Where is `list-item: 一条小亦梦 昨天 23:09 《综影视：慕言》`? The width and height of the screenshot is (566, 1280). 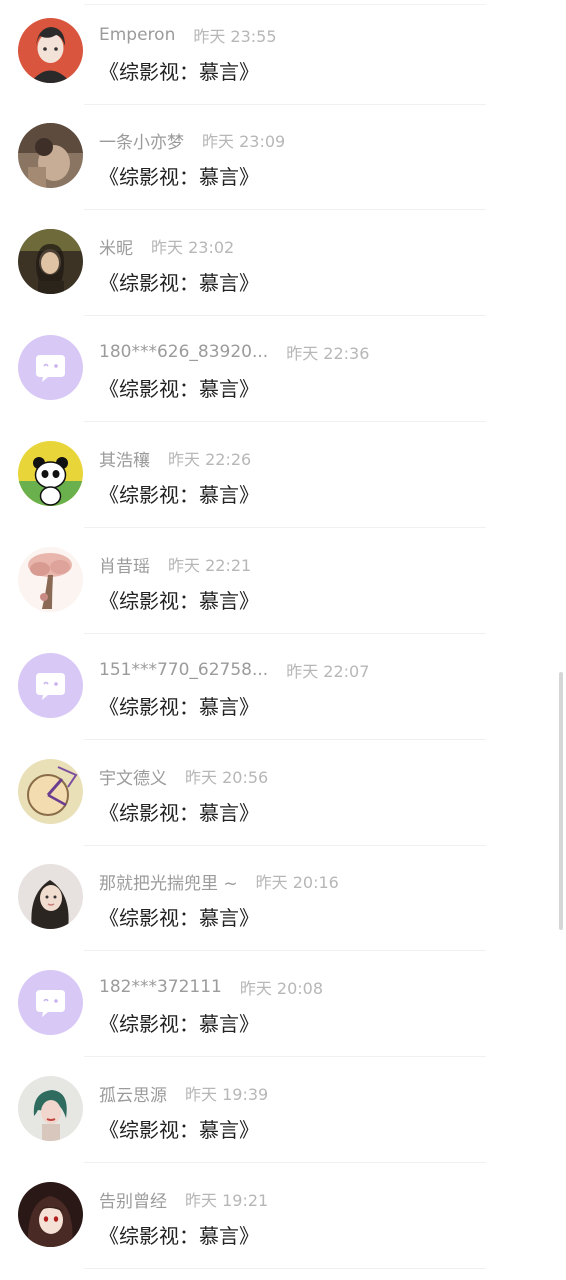 list-item: 一条小亦梦 昨天 23:09 《综影视：慕言》 is located at coordinates (283, 157).